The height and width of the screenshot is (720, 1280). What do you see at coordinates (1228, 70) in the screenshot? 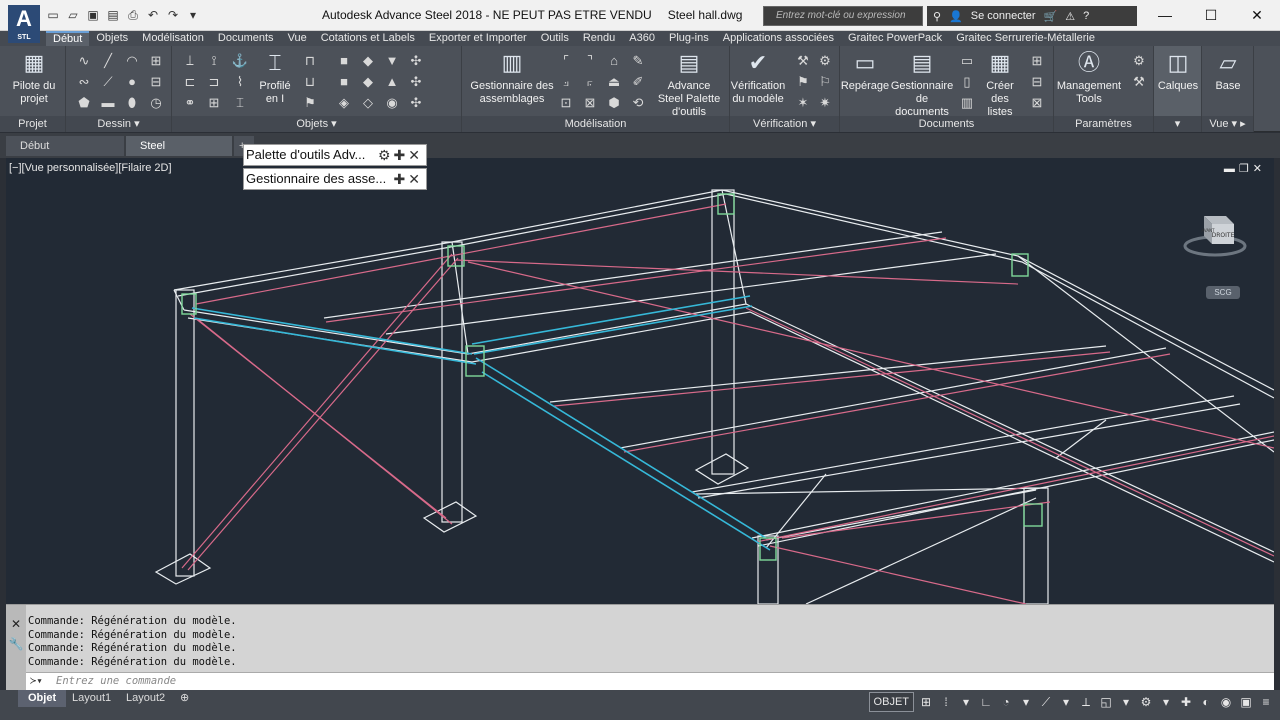
I see `base-button: ▱ Base` at bounding box center [1228, 70].